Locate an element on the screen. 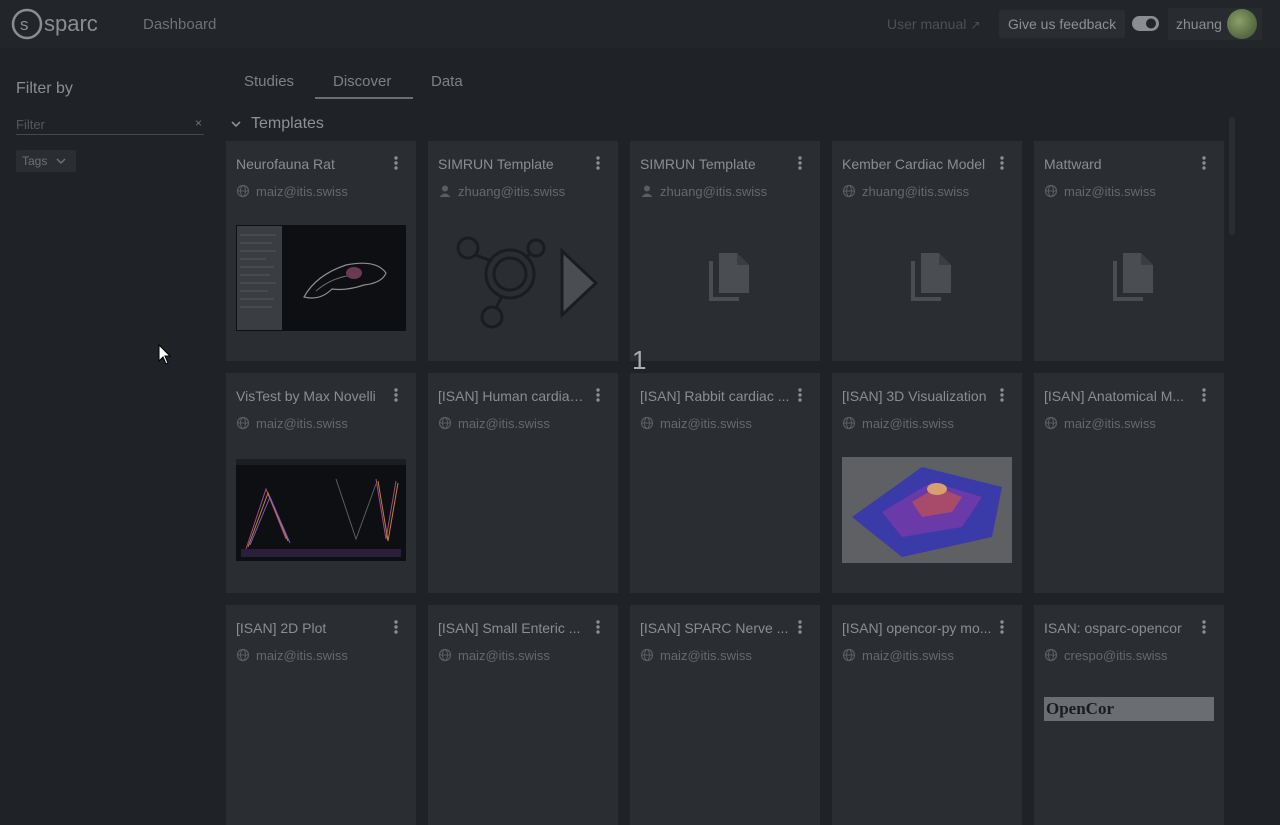 The width and height of the screenshot is (1280, 825). template-card: [ISAN] SPARC Nerve ... maiz@itis.swiss is located at coordinates (725, 715).